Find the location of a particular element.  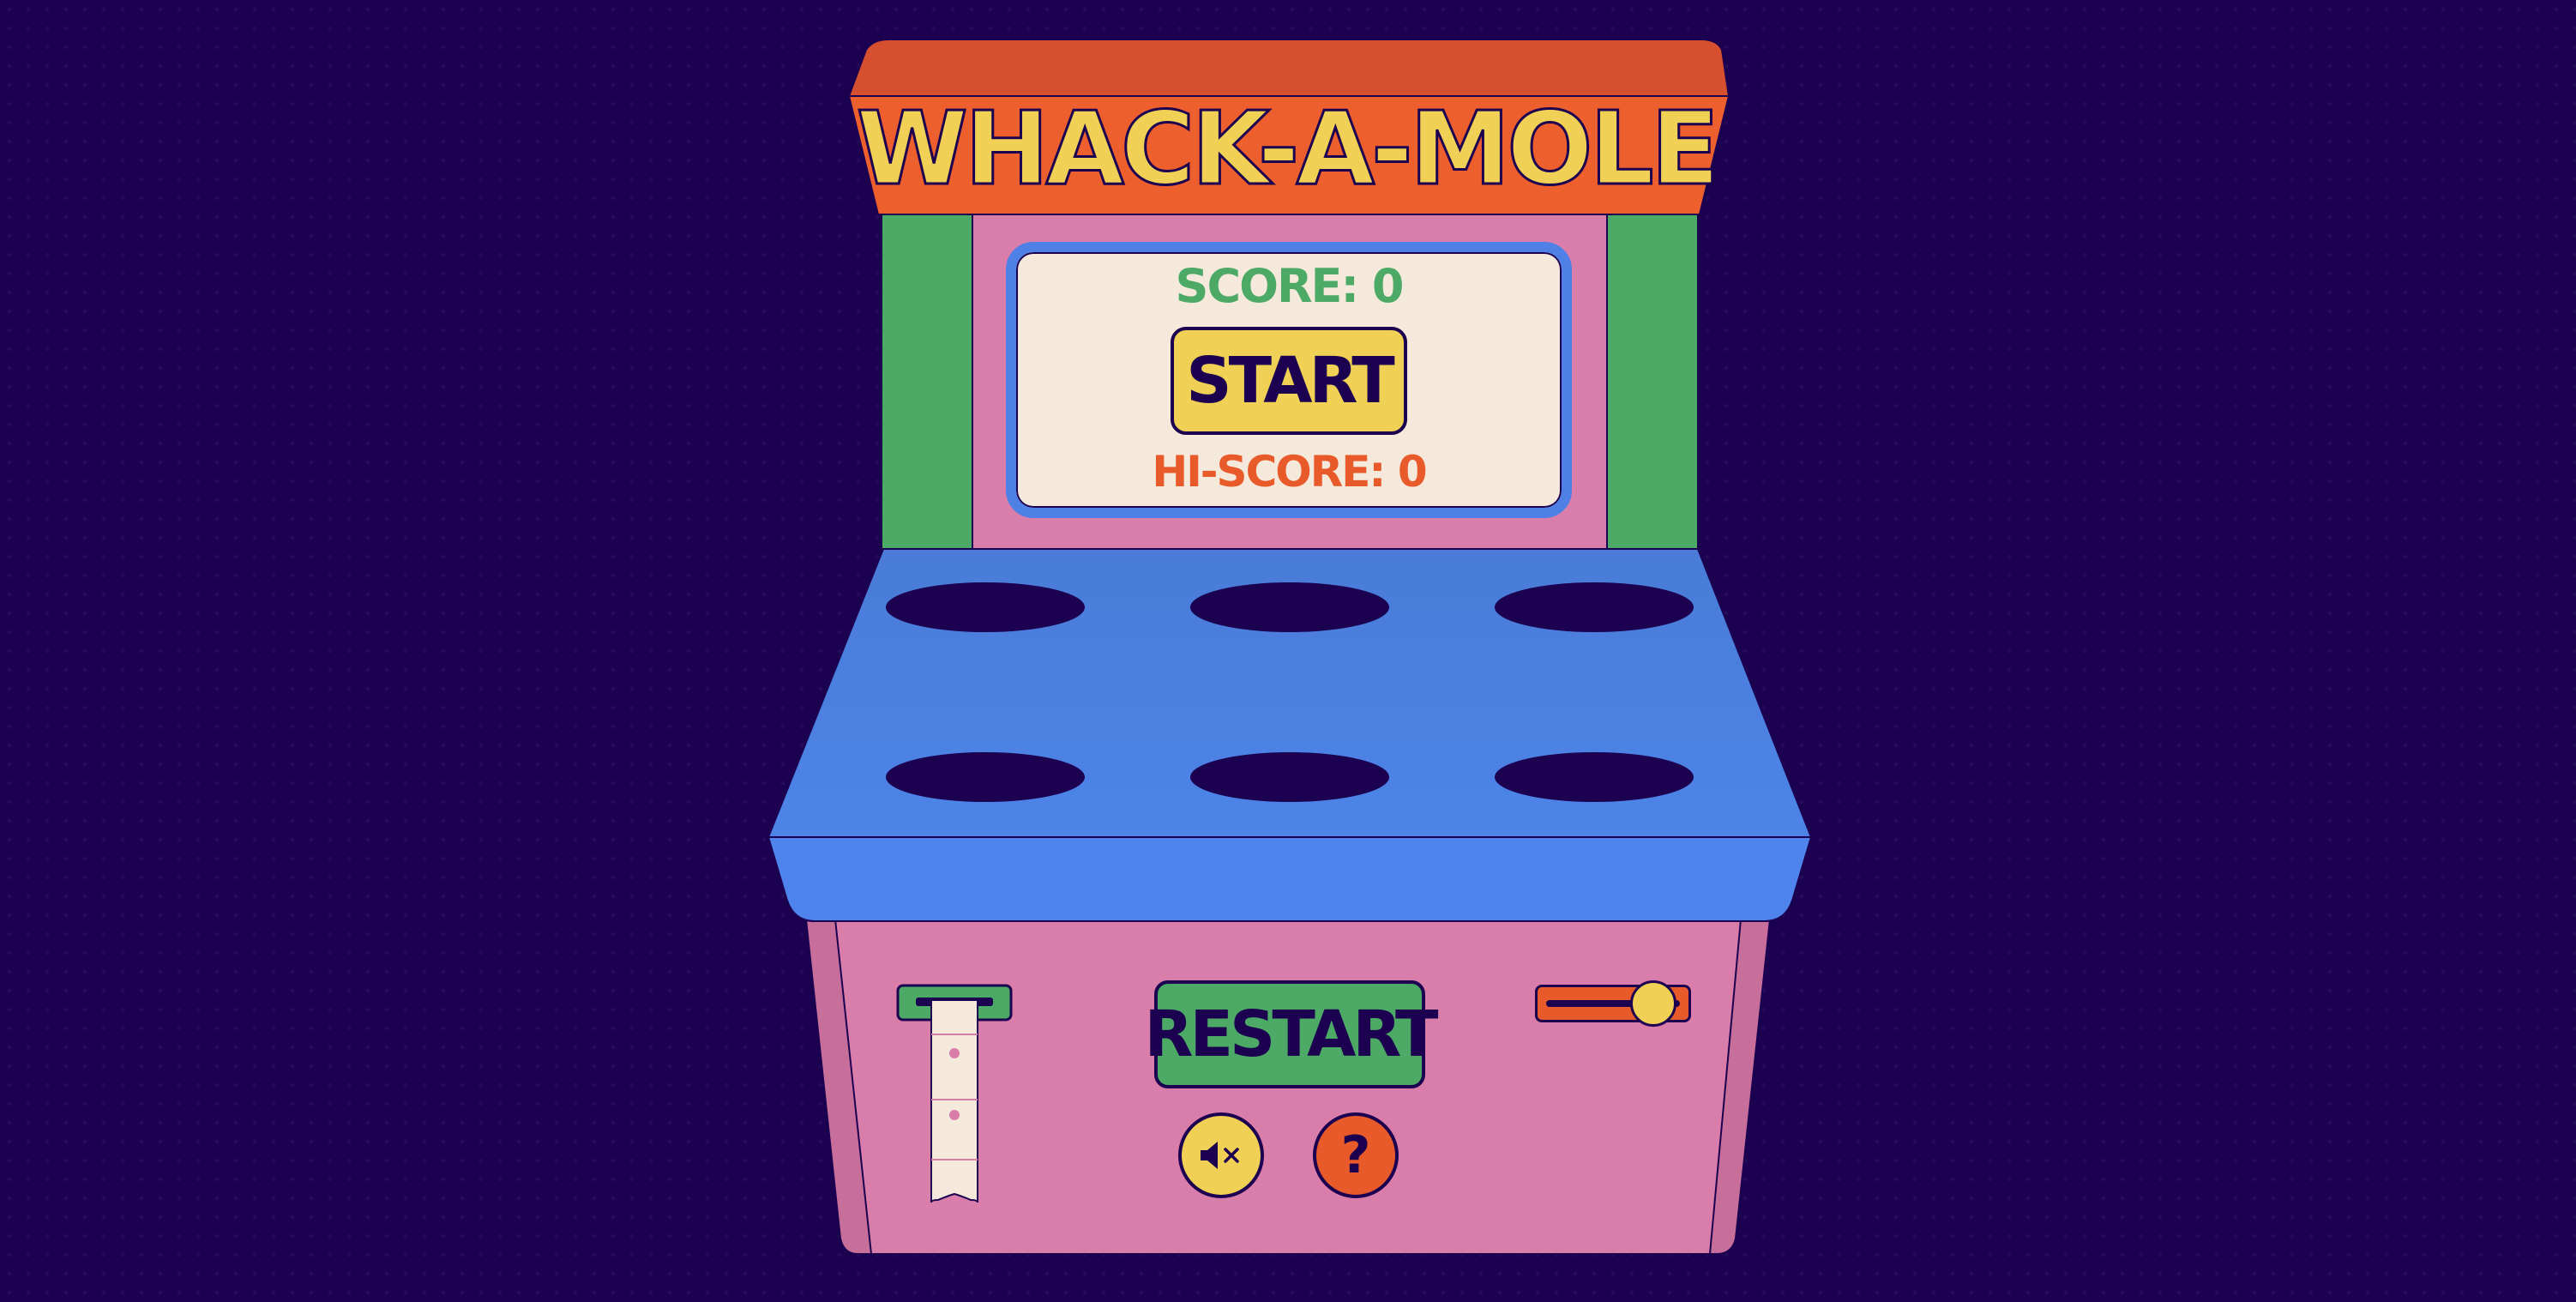

game-title: WHACK-A-MOLE is located at coordinates (1288, 148).